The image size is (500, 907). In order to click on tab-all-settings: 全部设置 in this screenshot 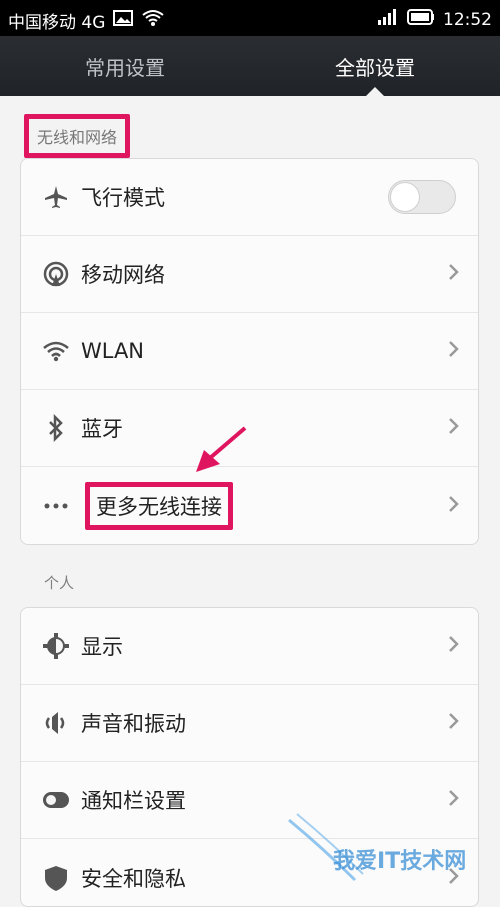, I will do `click(375, 66)`.